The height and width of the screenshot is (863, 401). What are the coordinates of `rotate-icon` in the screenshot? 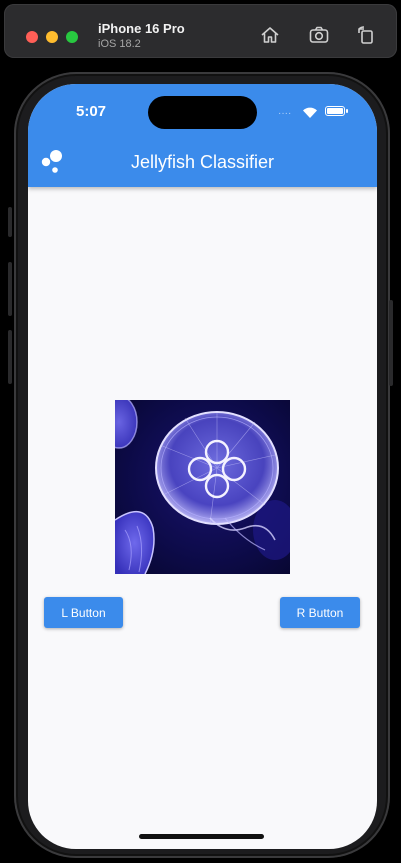 It's located at (366, 35).